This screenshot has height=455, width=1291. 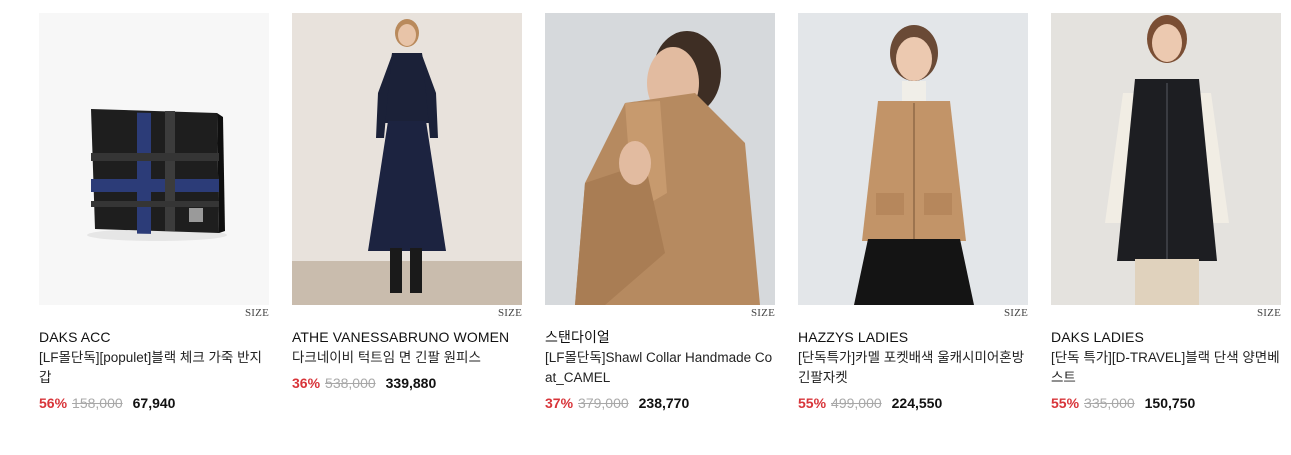 I want to click on price-row: 56% 158,000 67,940, so click(x=154, y=403).